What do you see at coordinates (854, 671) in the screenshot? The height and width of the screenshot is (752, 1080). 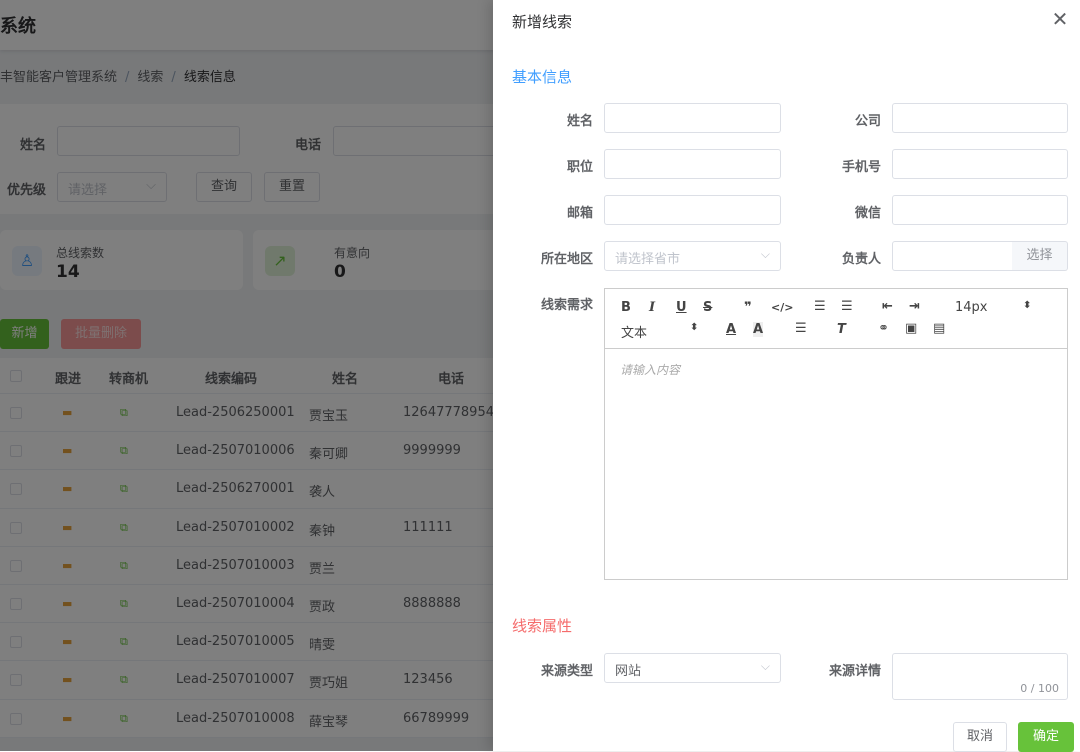 I see `source-detail-label: 来源详情` at bounding box center [854, 671].